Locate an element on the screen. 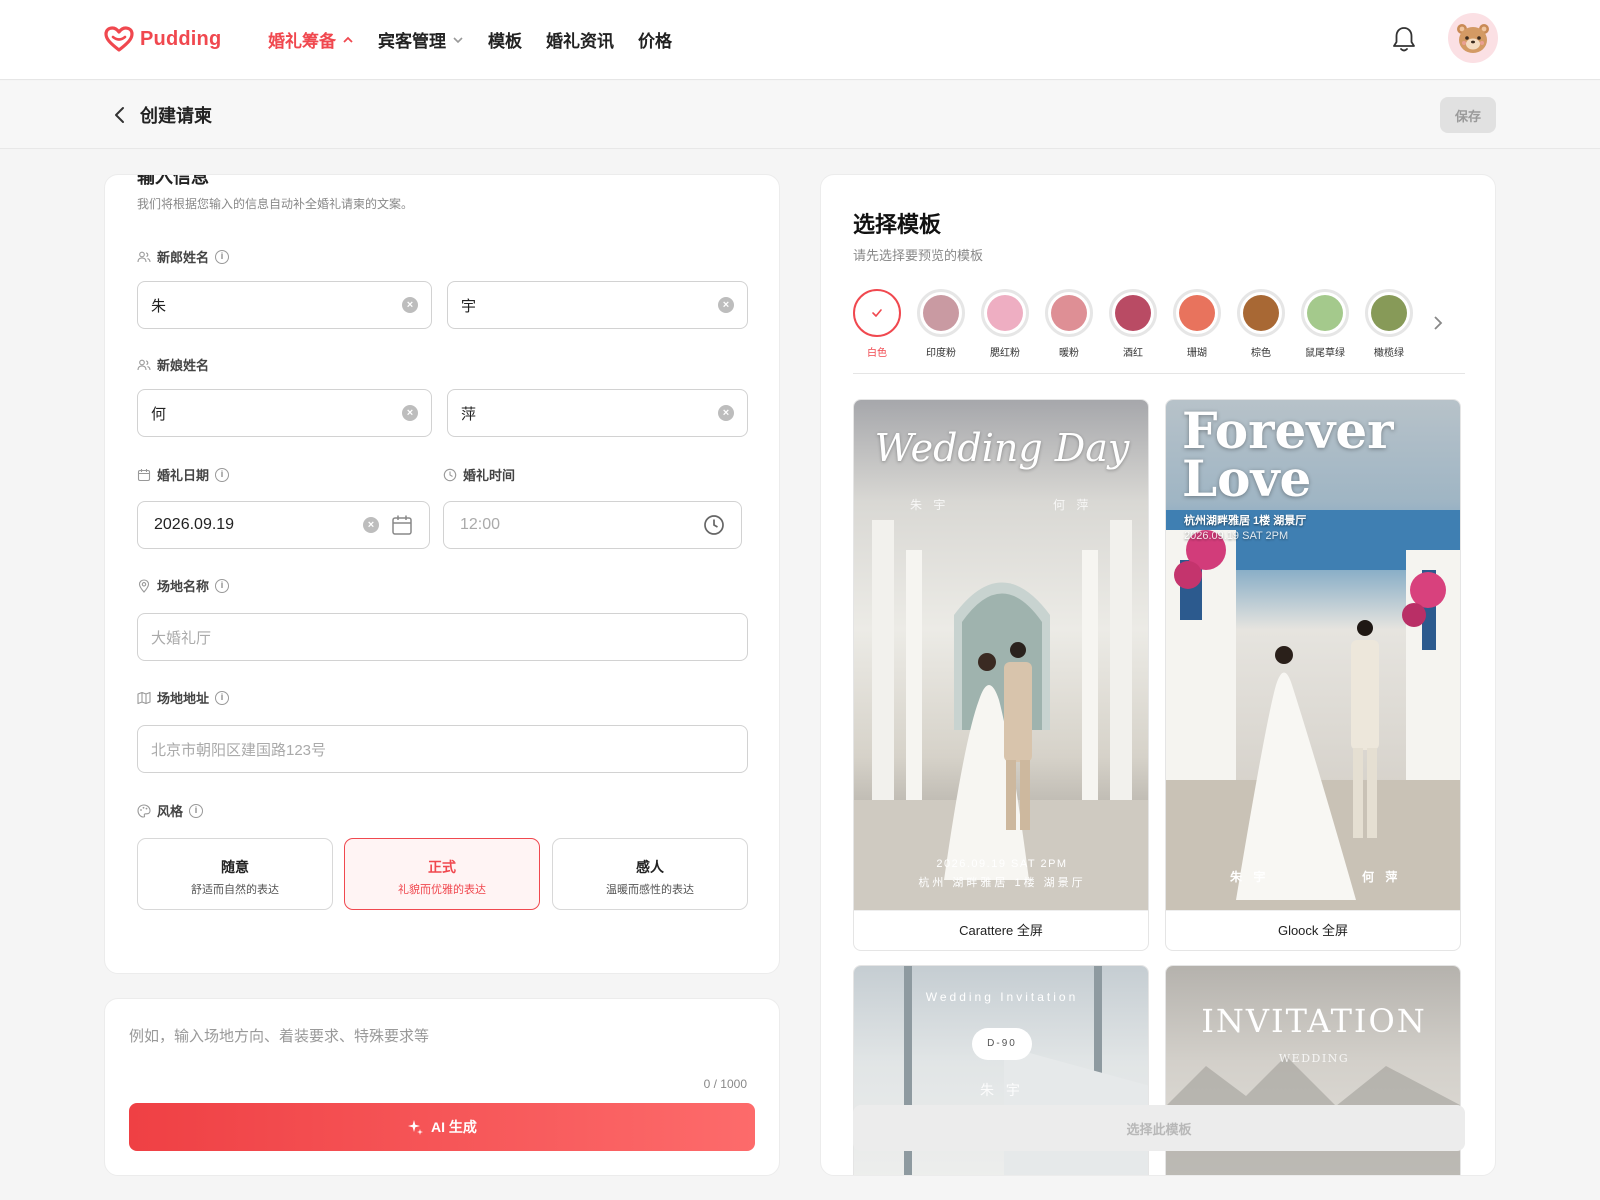 Image resolution: width=1600 pixels, height=1200 pixels. swatch-label: 酒红 is located at coordinates (1133, 353).